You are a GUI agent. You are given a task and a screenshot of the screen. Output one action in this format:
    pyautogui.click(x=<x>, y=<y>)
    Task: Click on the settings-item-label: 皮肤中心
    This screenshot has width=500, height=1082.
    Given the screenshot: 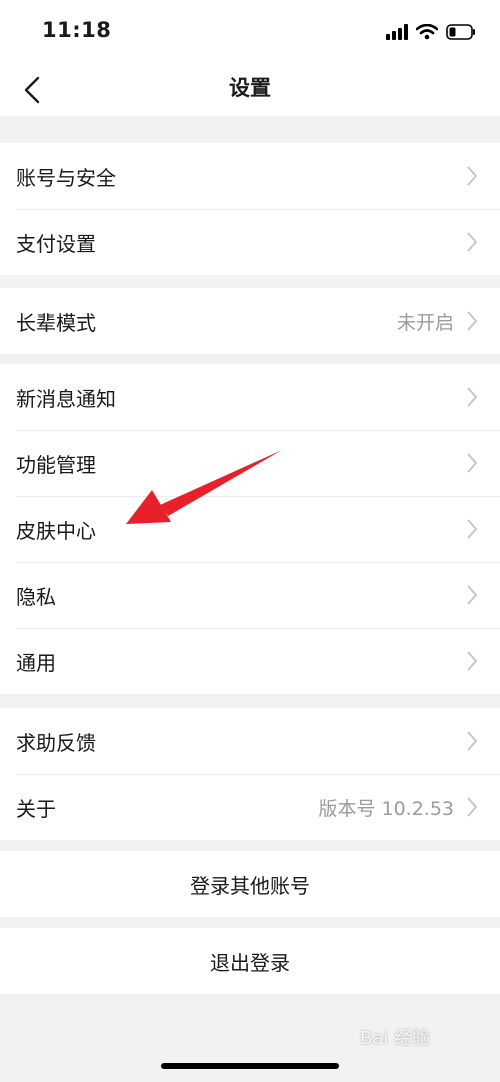 What is the action you would take?
    pyautogui.click(x=56, y=530)
    